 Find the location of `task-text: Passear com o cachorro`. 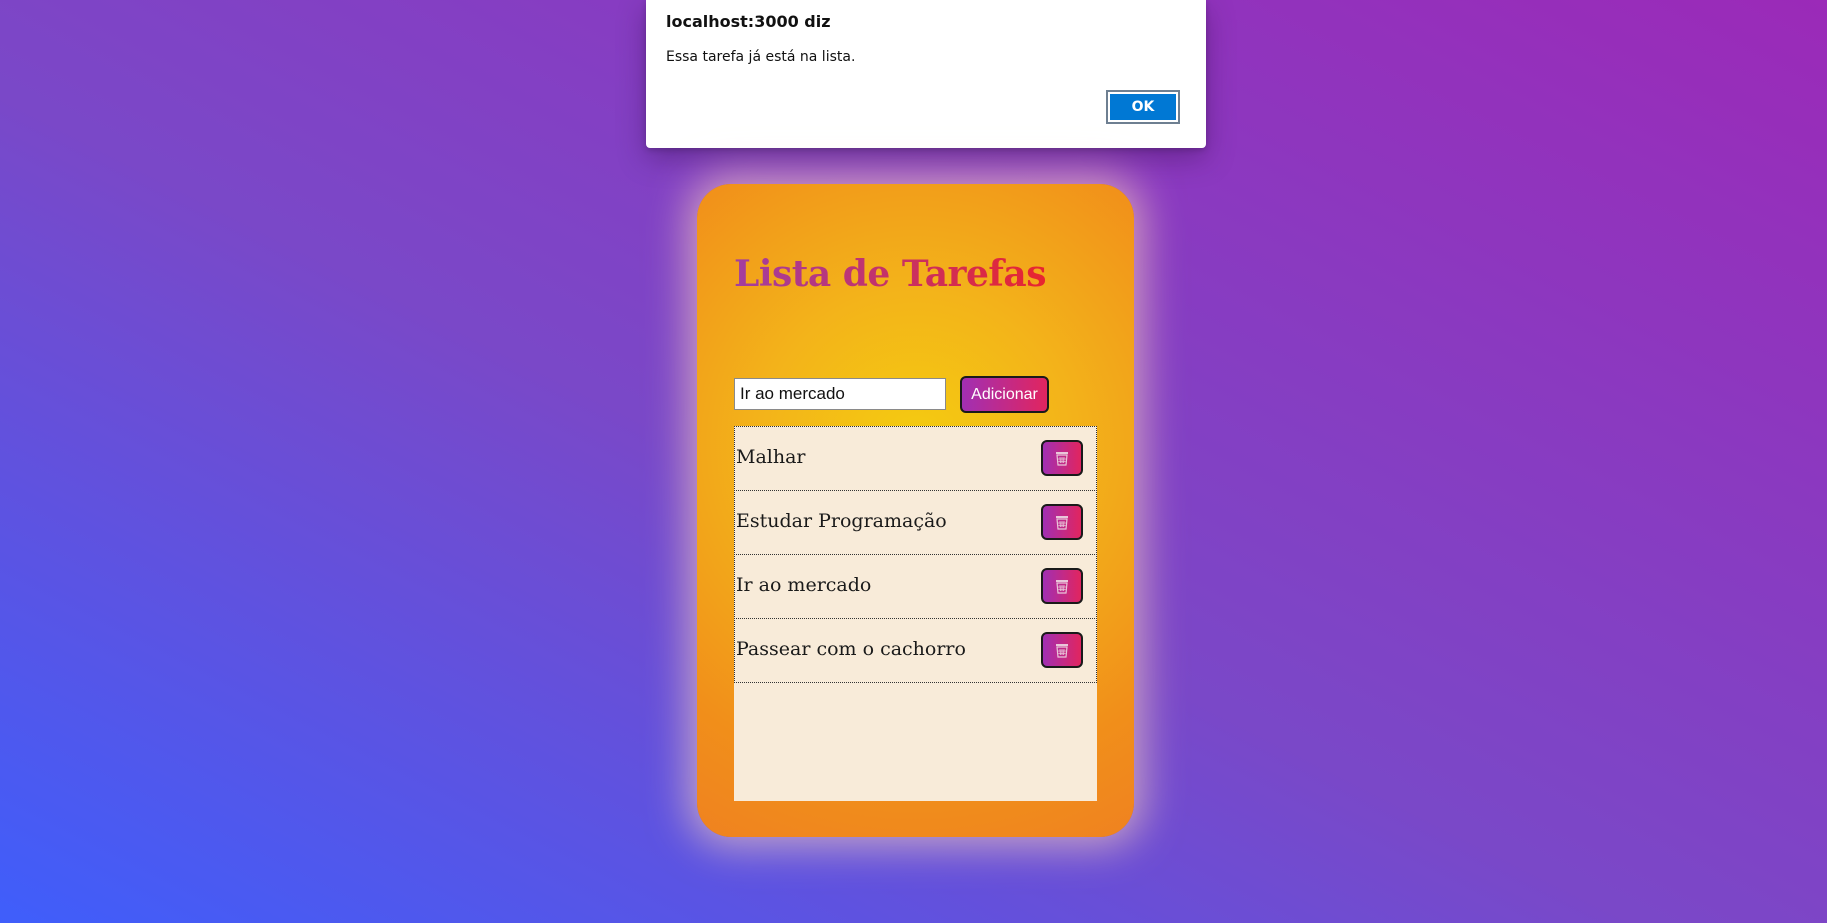

task-text: Passear com o cachorro is located at coordinates (851, 649).